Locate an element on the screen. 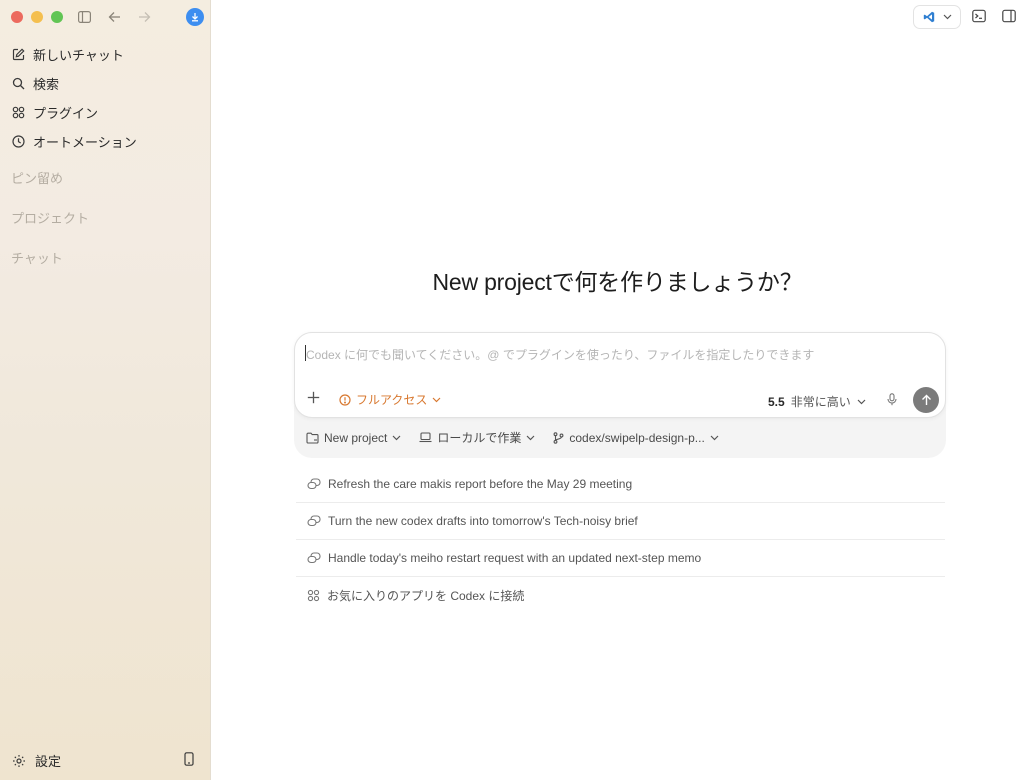 This screenshot has width=1024, height=780. zoom-window-button is located at coordinates (57, 17).